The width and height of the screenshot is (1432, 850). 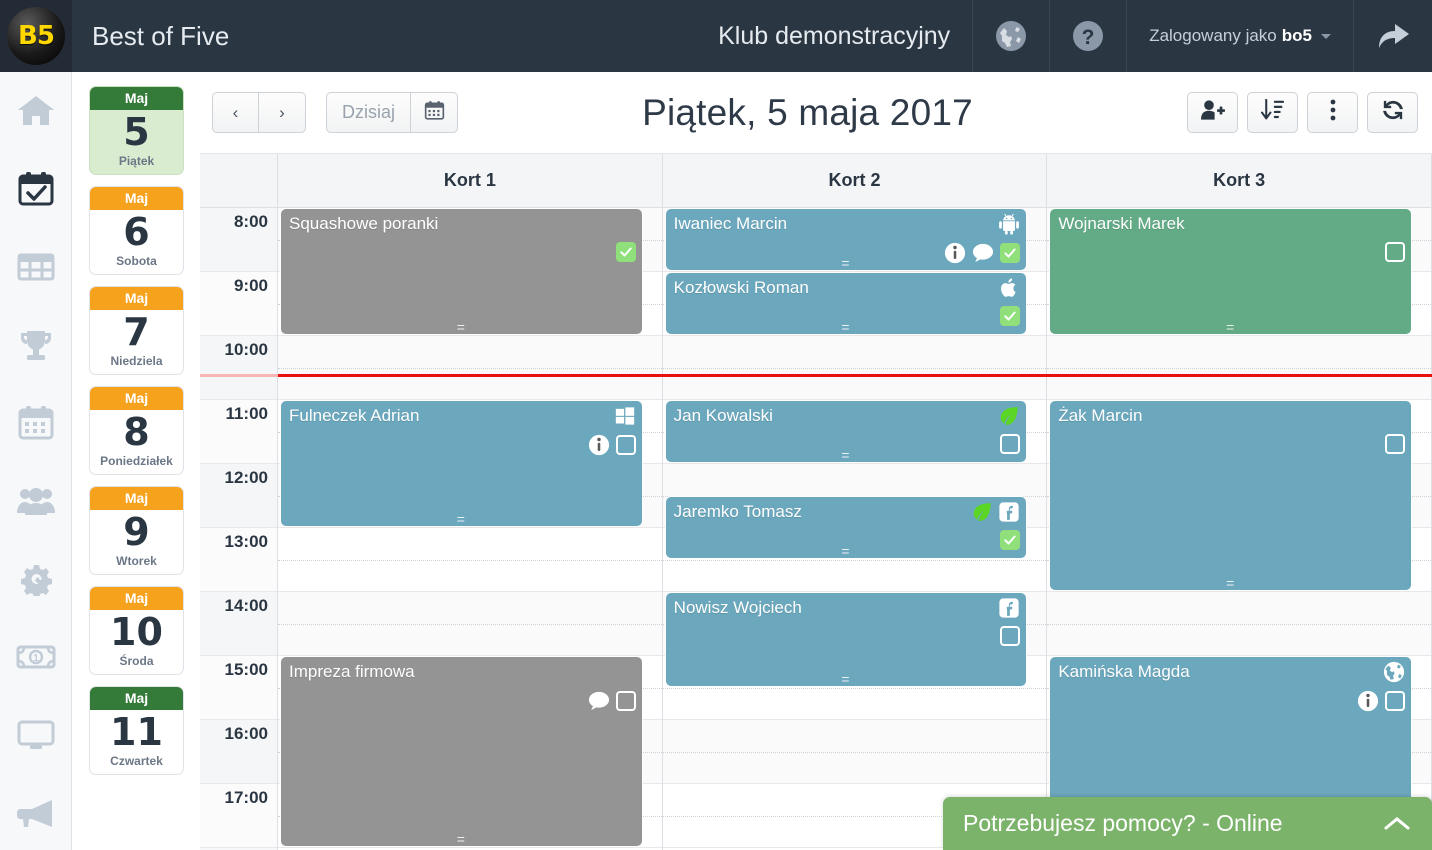 I want to click on prev-day-button: ‹, so click(x=235, y=112).